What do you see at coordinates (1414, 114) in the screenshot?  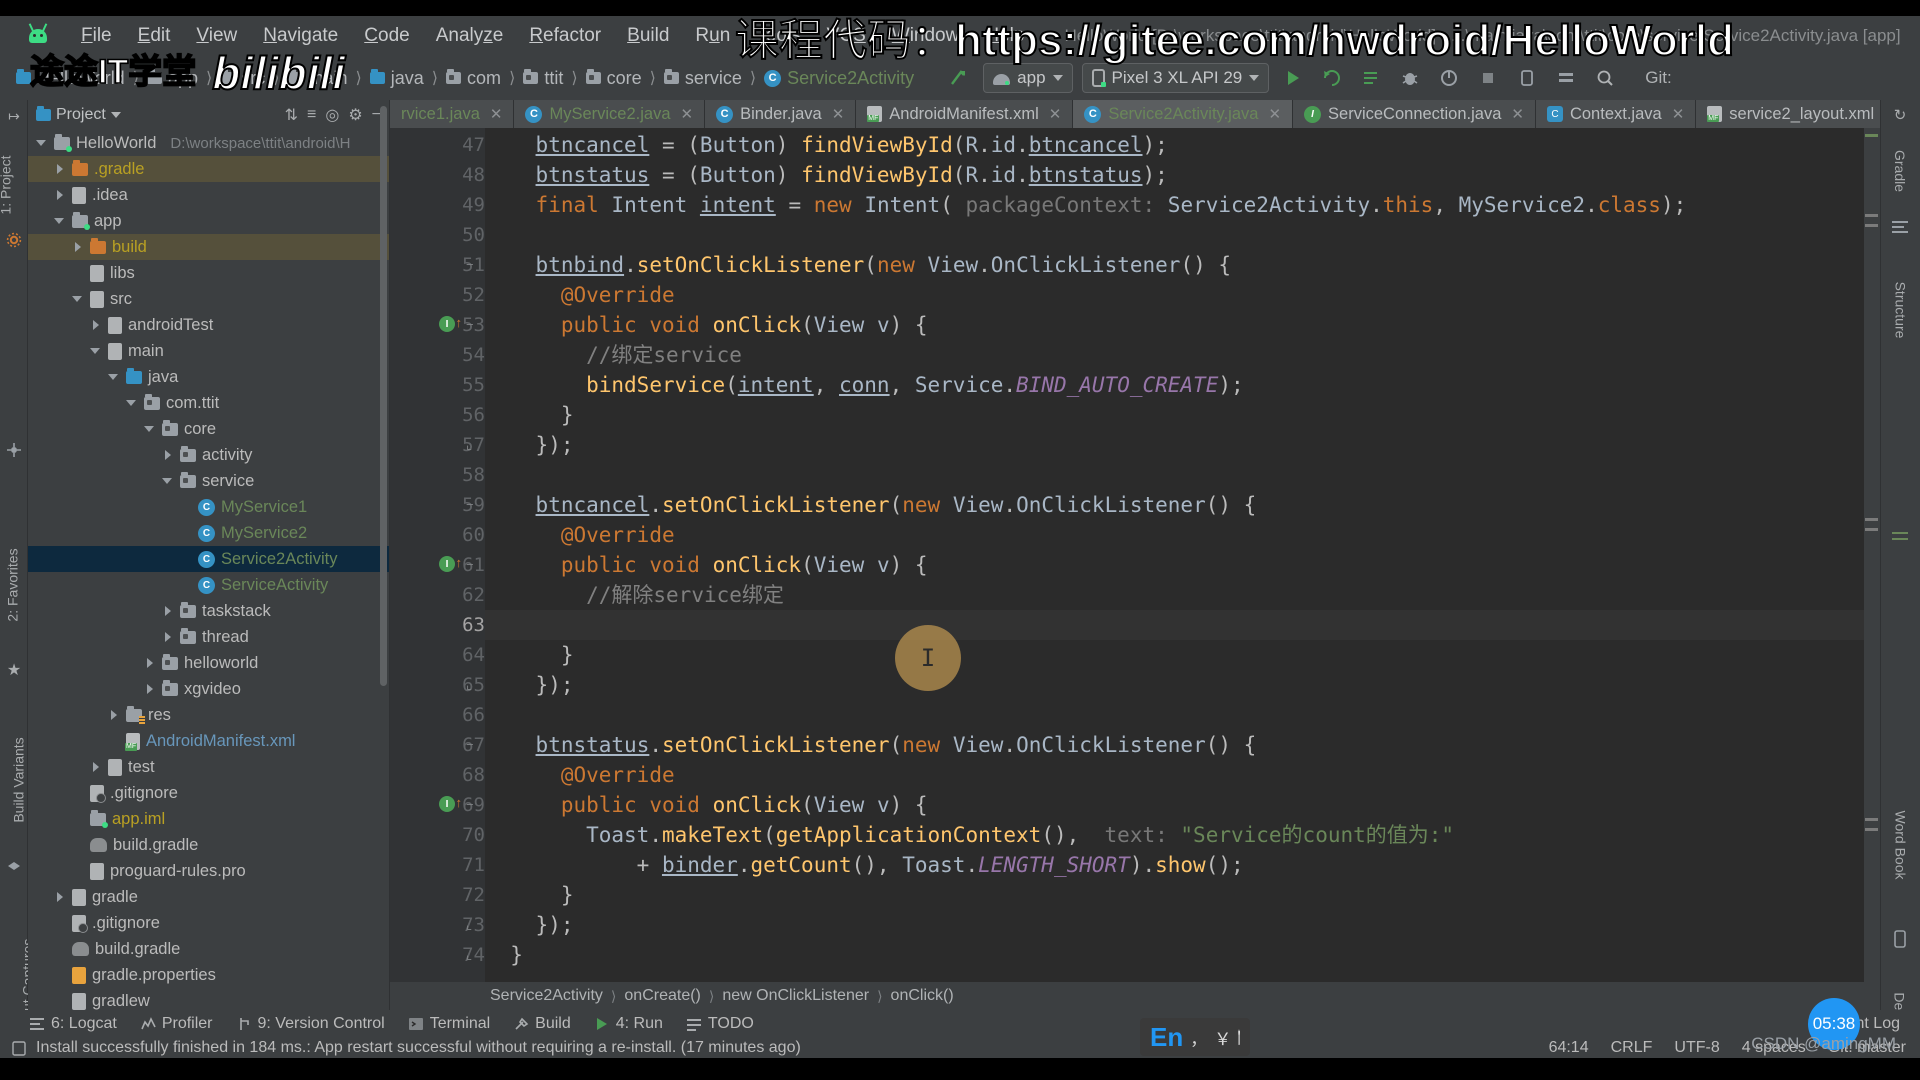 I see `tab-serviceconnection: I ServiceConnection.java ✕` at bounding box center [1414, 114].